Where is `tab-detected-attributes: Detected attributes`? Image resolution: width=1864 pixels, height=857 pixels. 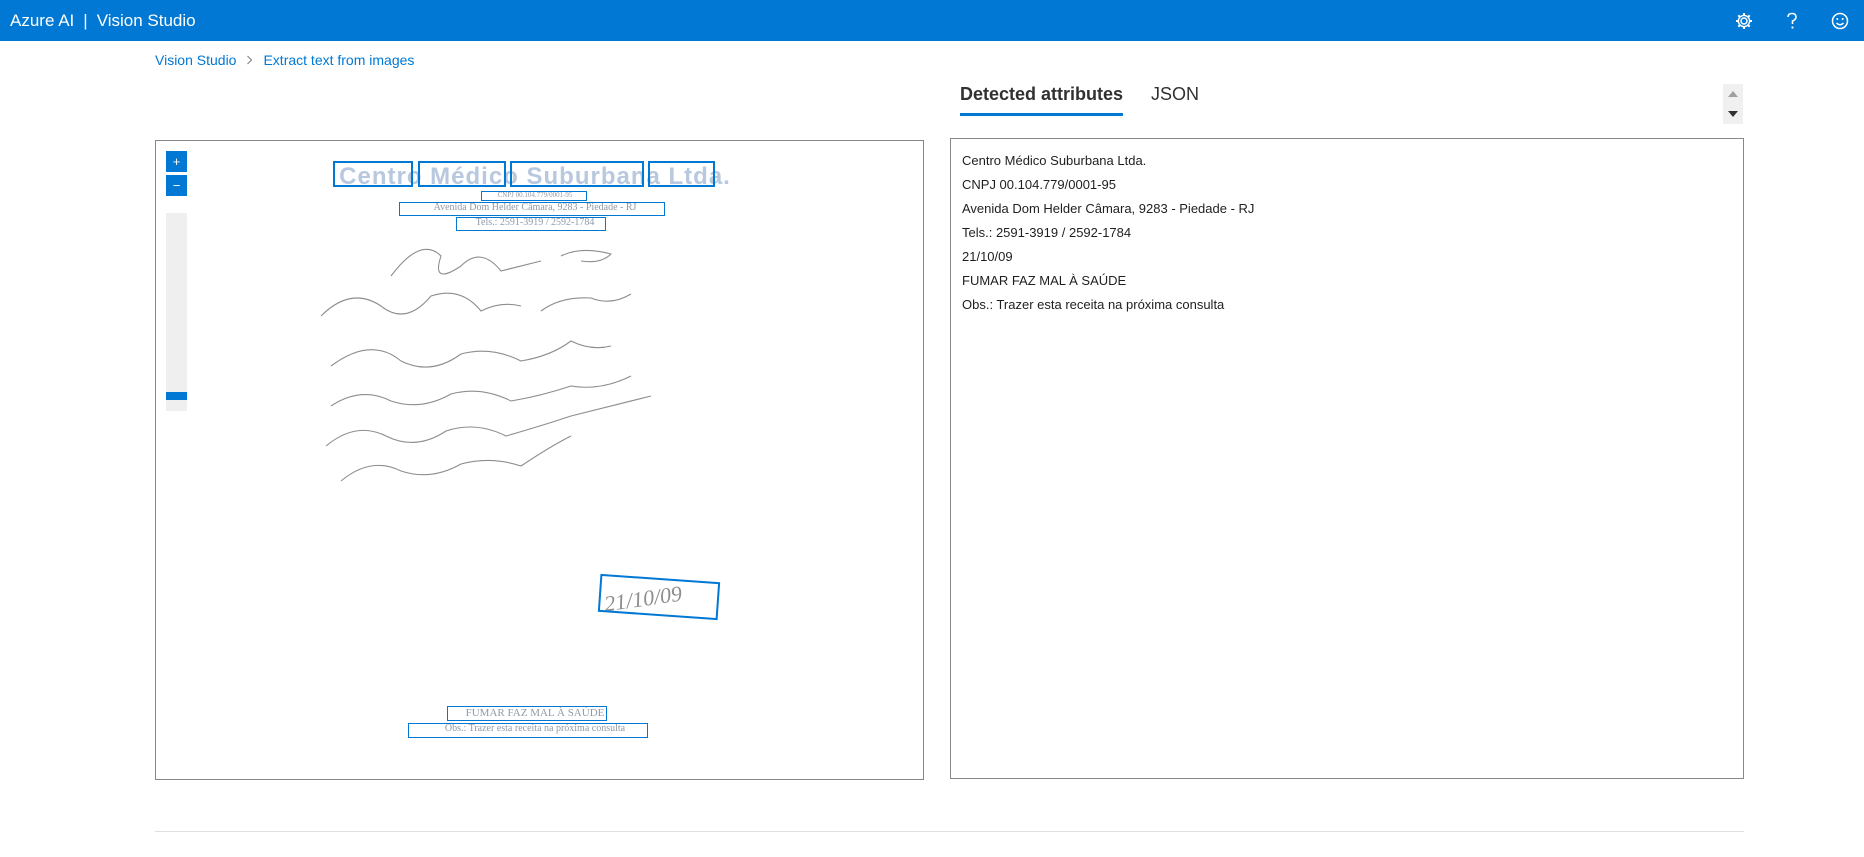
tab-detected-attributes: Detected attributes is located at coordinates (1042, 100).